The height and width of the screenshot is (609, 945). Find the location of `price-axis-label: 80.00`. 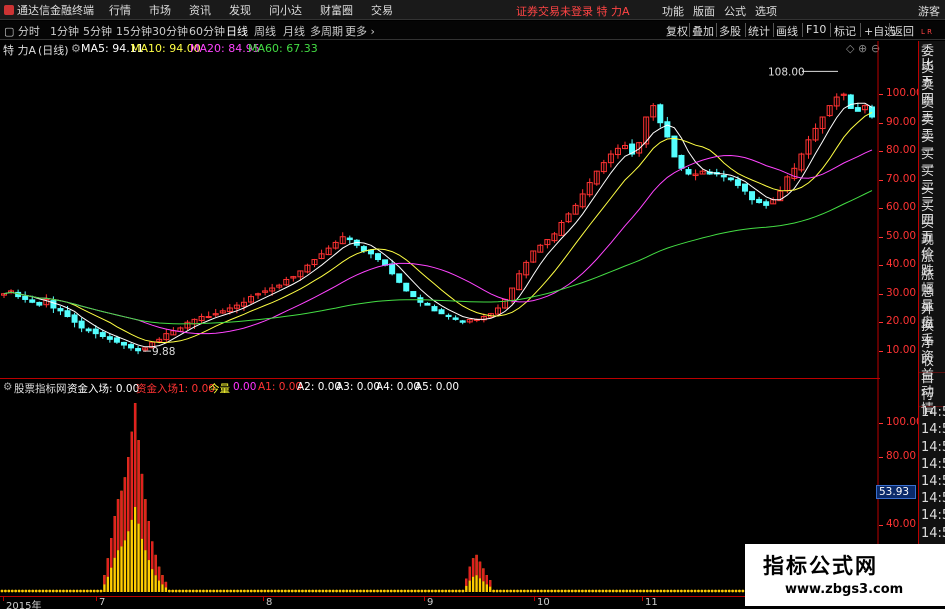

price-axis-label: 80.00 is located at coordinates (901, 150).